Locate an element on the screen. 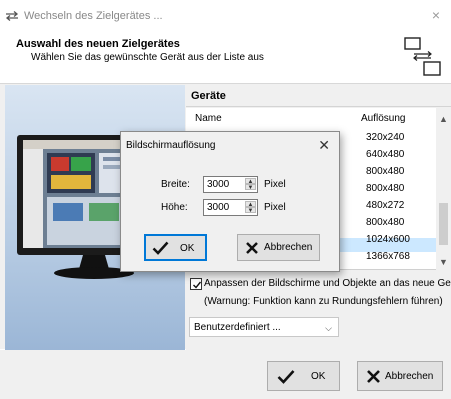 This screenshot has width=451, height=399. column-header-resolution: Auflösung is located at coordinates (383, 118).